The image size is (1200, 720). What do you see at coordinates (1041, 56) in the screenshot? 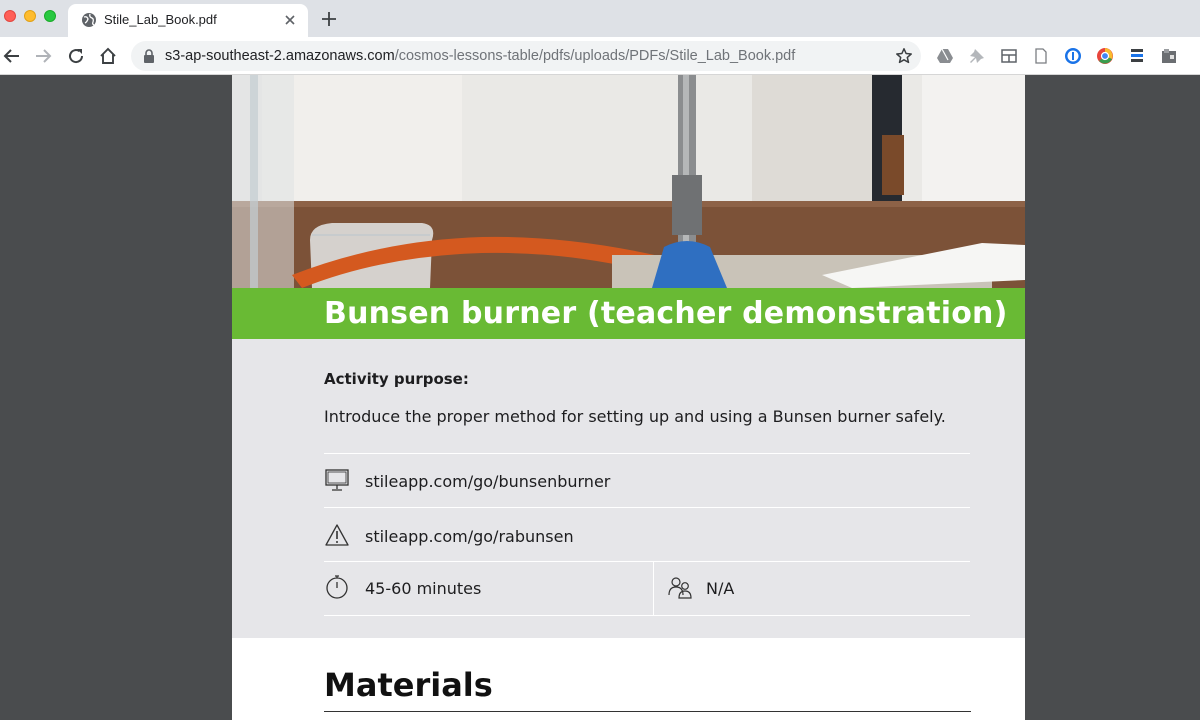
I see `page-icon` at bounding box center [1041, 56].